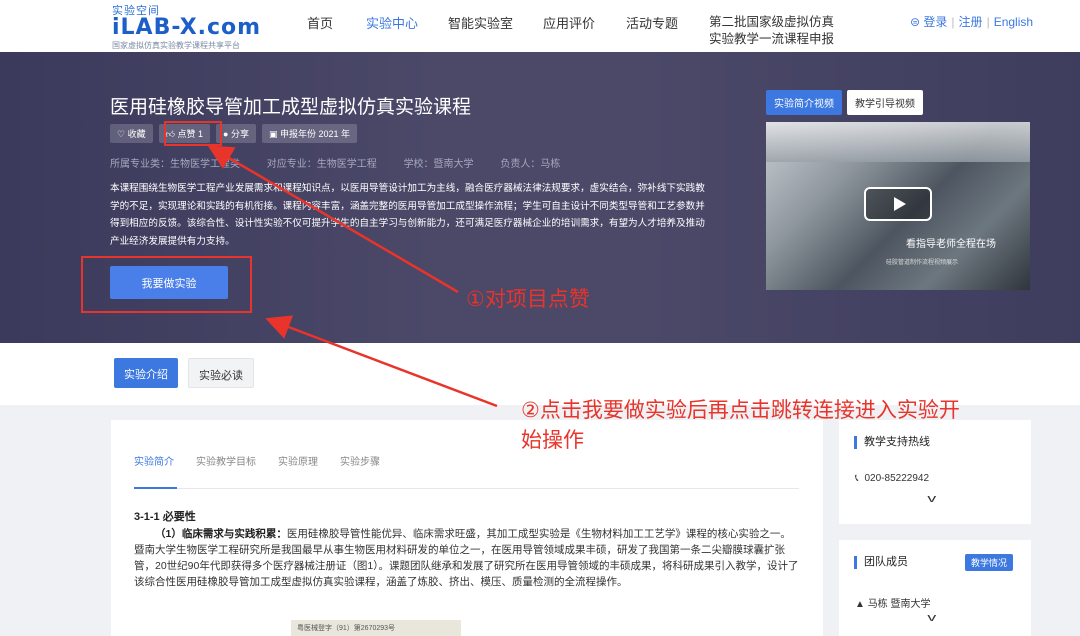  What do you see at coordinates (528, 299) in the screenshot?
I see `annotation-like: ①对项目点赞` at bounding box center [528, 299].